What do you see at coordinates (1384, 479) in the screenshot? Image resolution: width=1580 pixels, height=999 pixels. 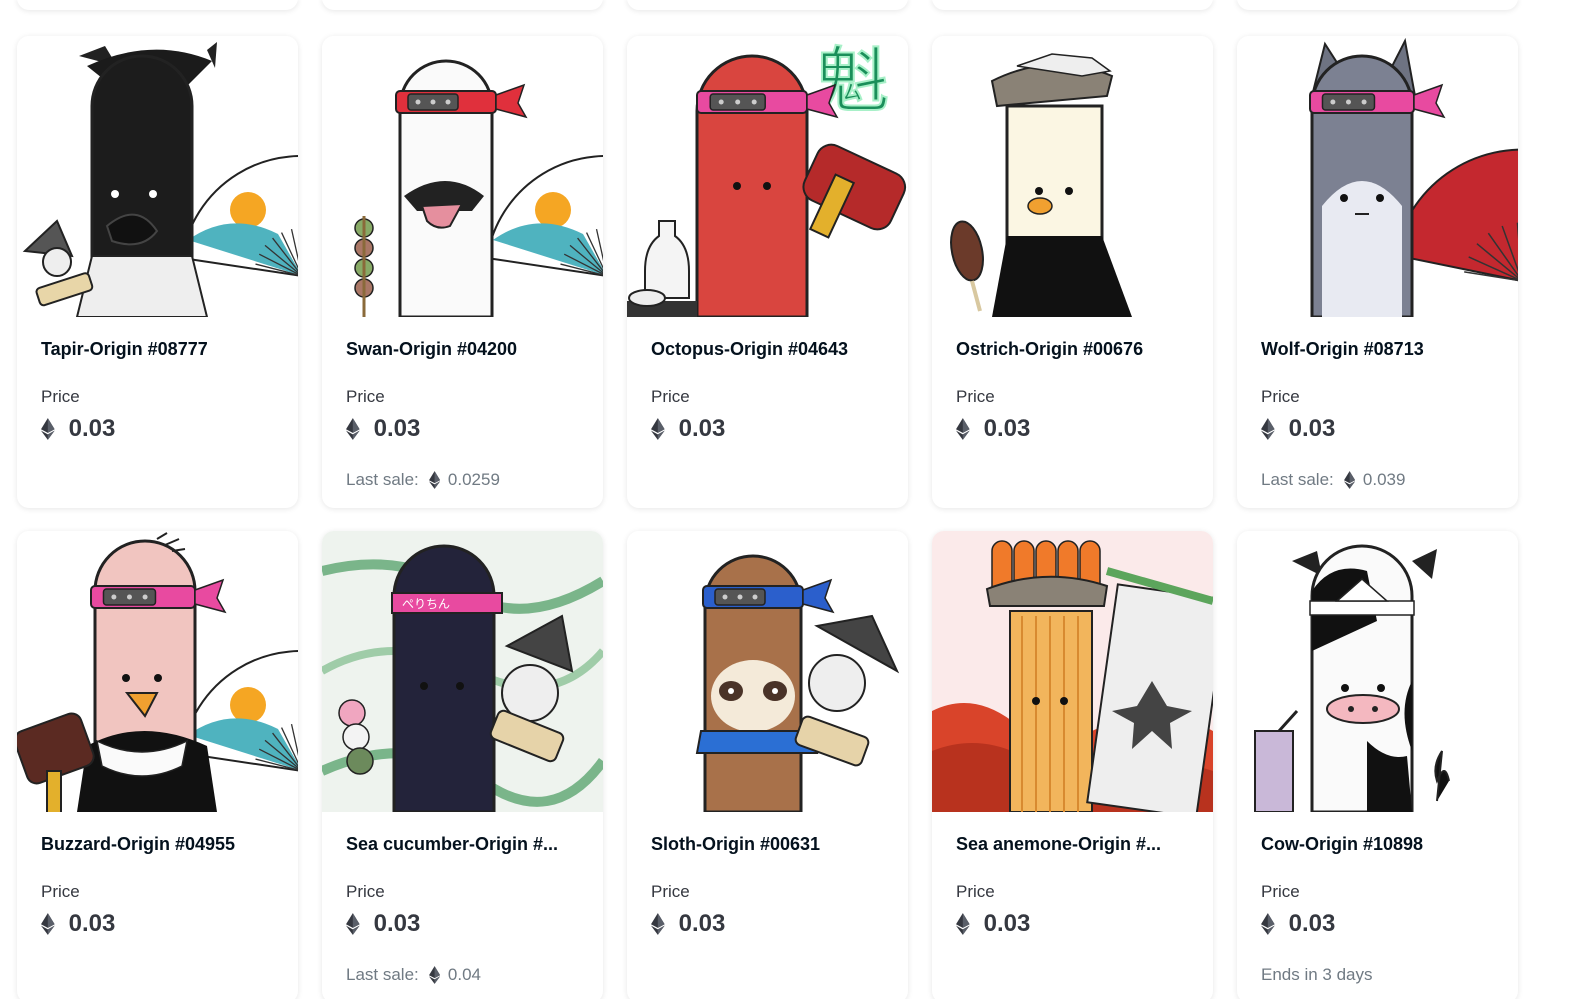 I see `last-sale-value: 0.039` at bounding box center [1384, 479].